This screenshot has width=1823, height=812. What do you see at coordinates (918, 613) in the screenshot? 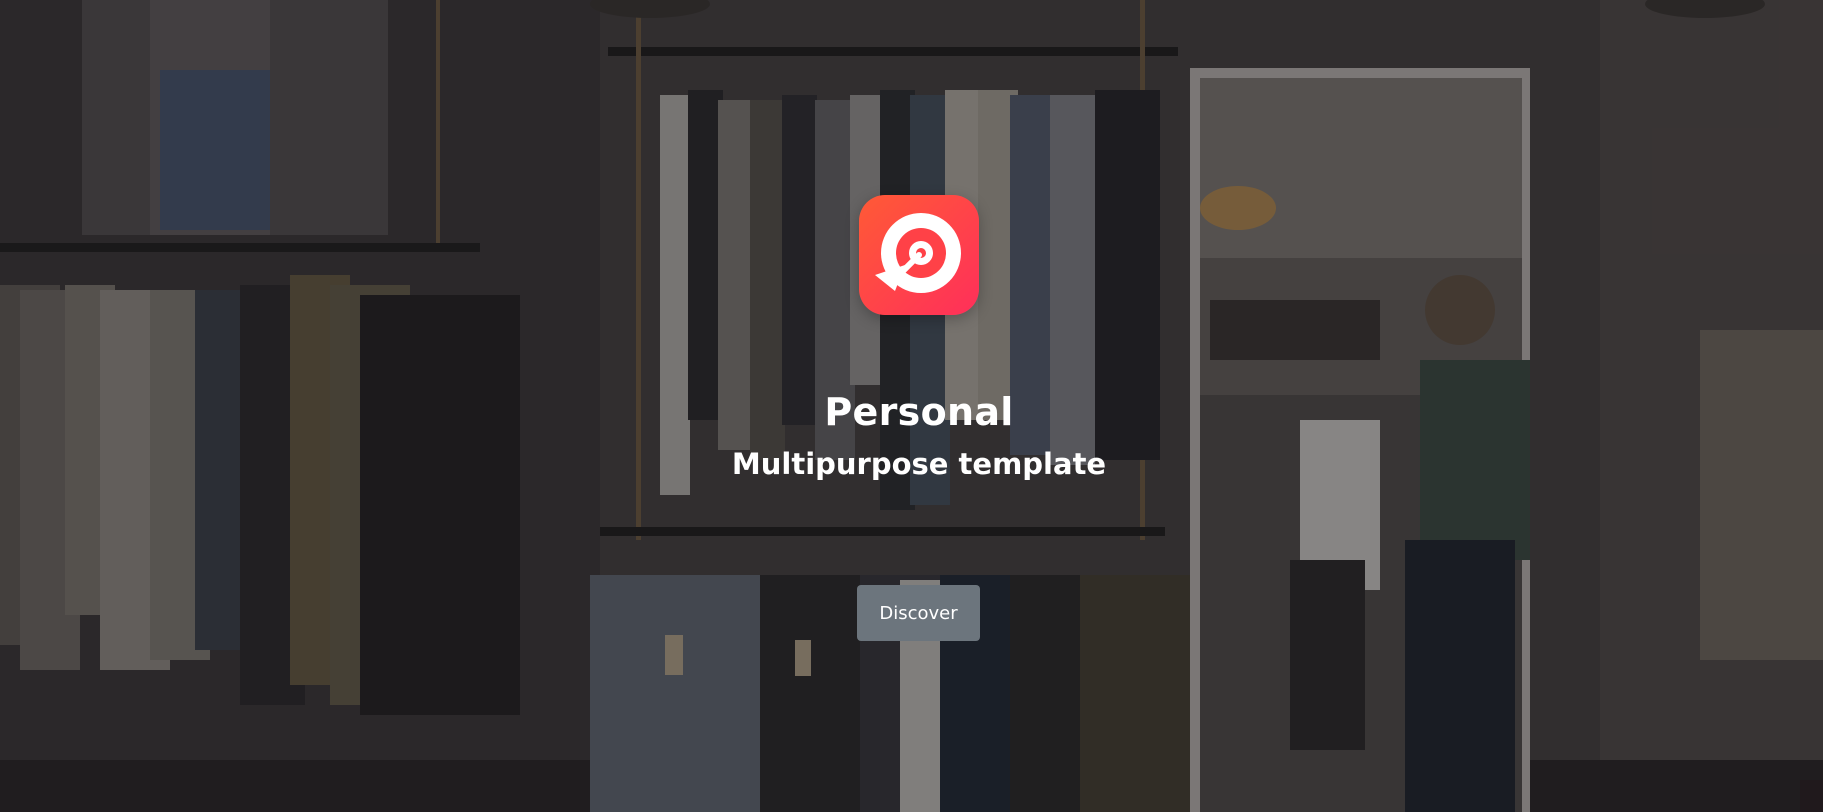
I see `discover-button: Discover` at bounding box center [918, 613].